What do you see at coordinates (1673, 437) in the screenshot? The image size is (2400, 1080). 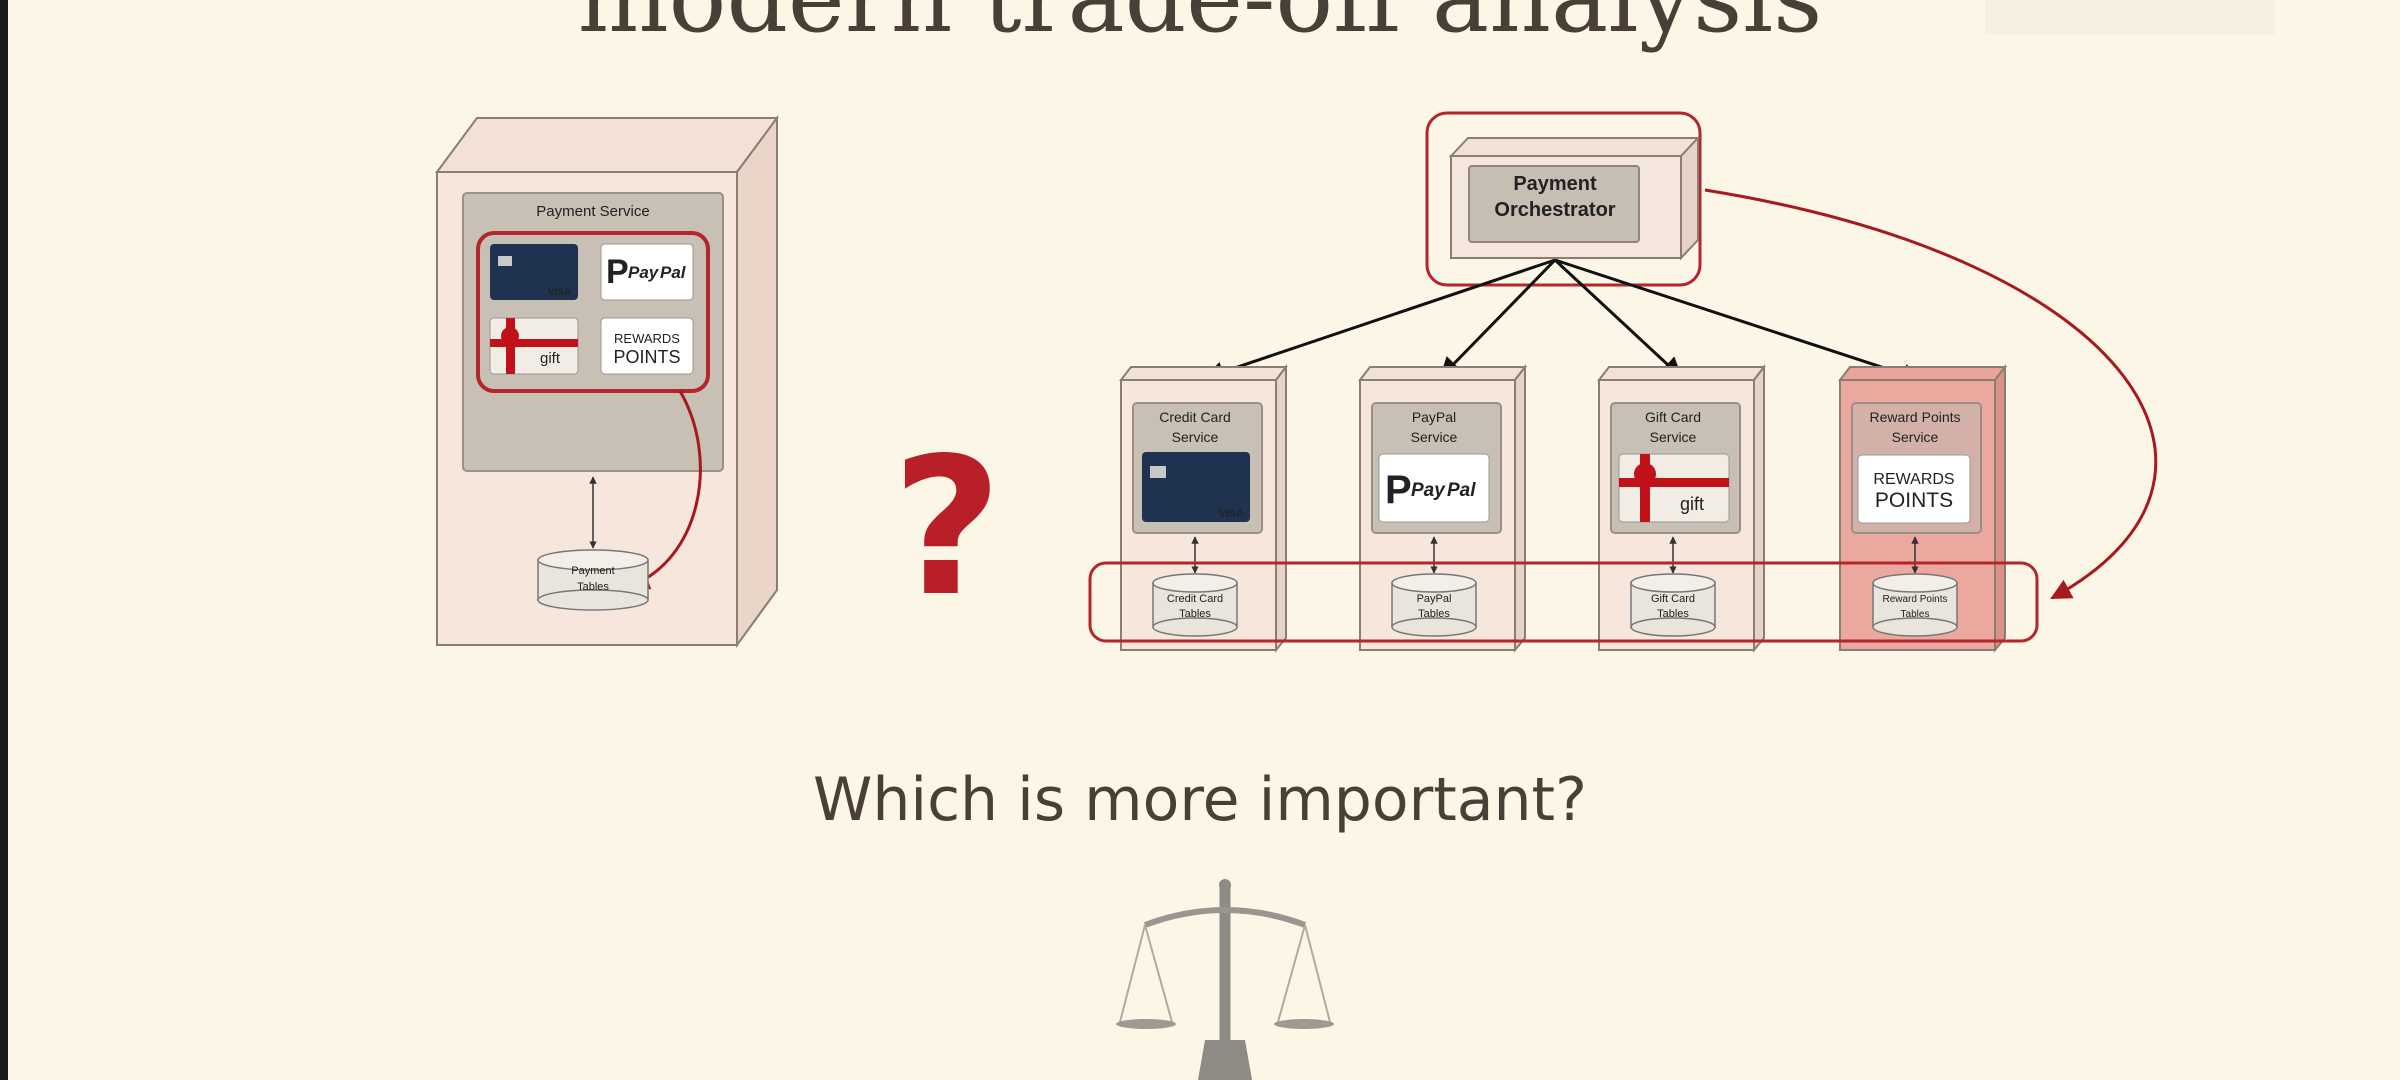 I see `gift-card-service-label-2: Service` at bounding box center [1673, 437].